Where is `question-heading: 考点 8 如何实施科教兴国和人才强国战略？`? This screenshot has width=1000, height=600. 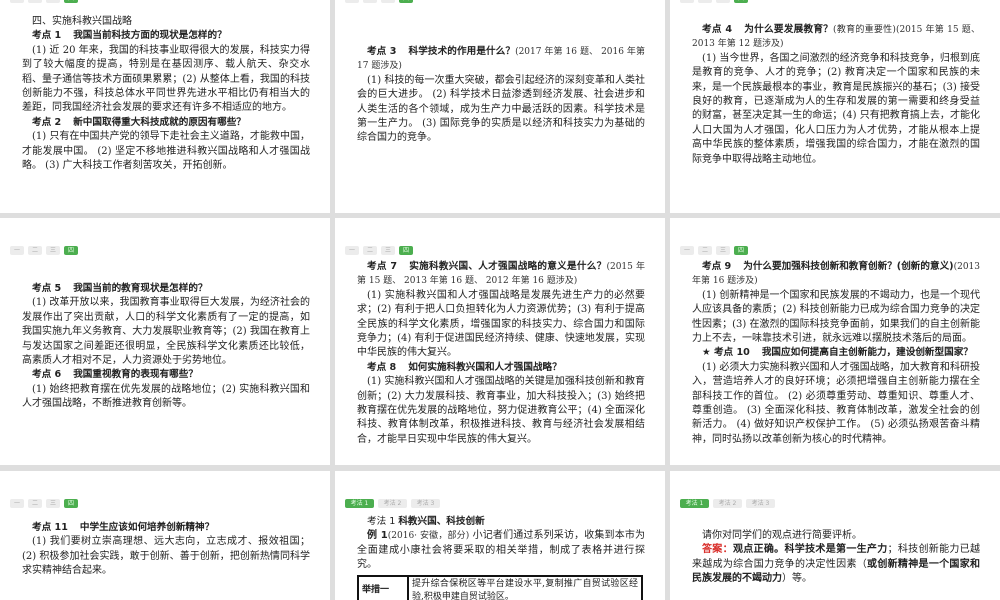 question-heading: 考点 8 如何实施科教兴国和人才强国战略？ is located at coordinates (501, 368).